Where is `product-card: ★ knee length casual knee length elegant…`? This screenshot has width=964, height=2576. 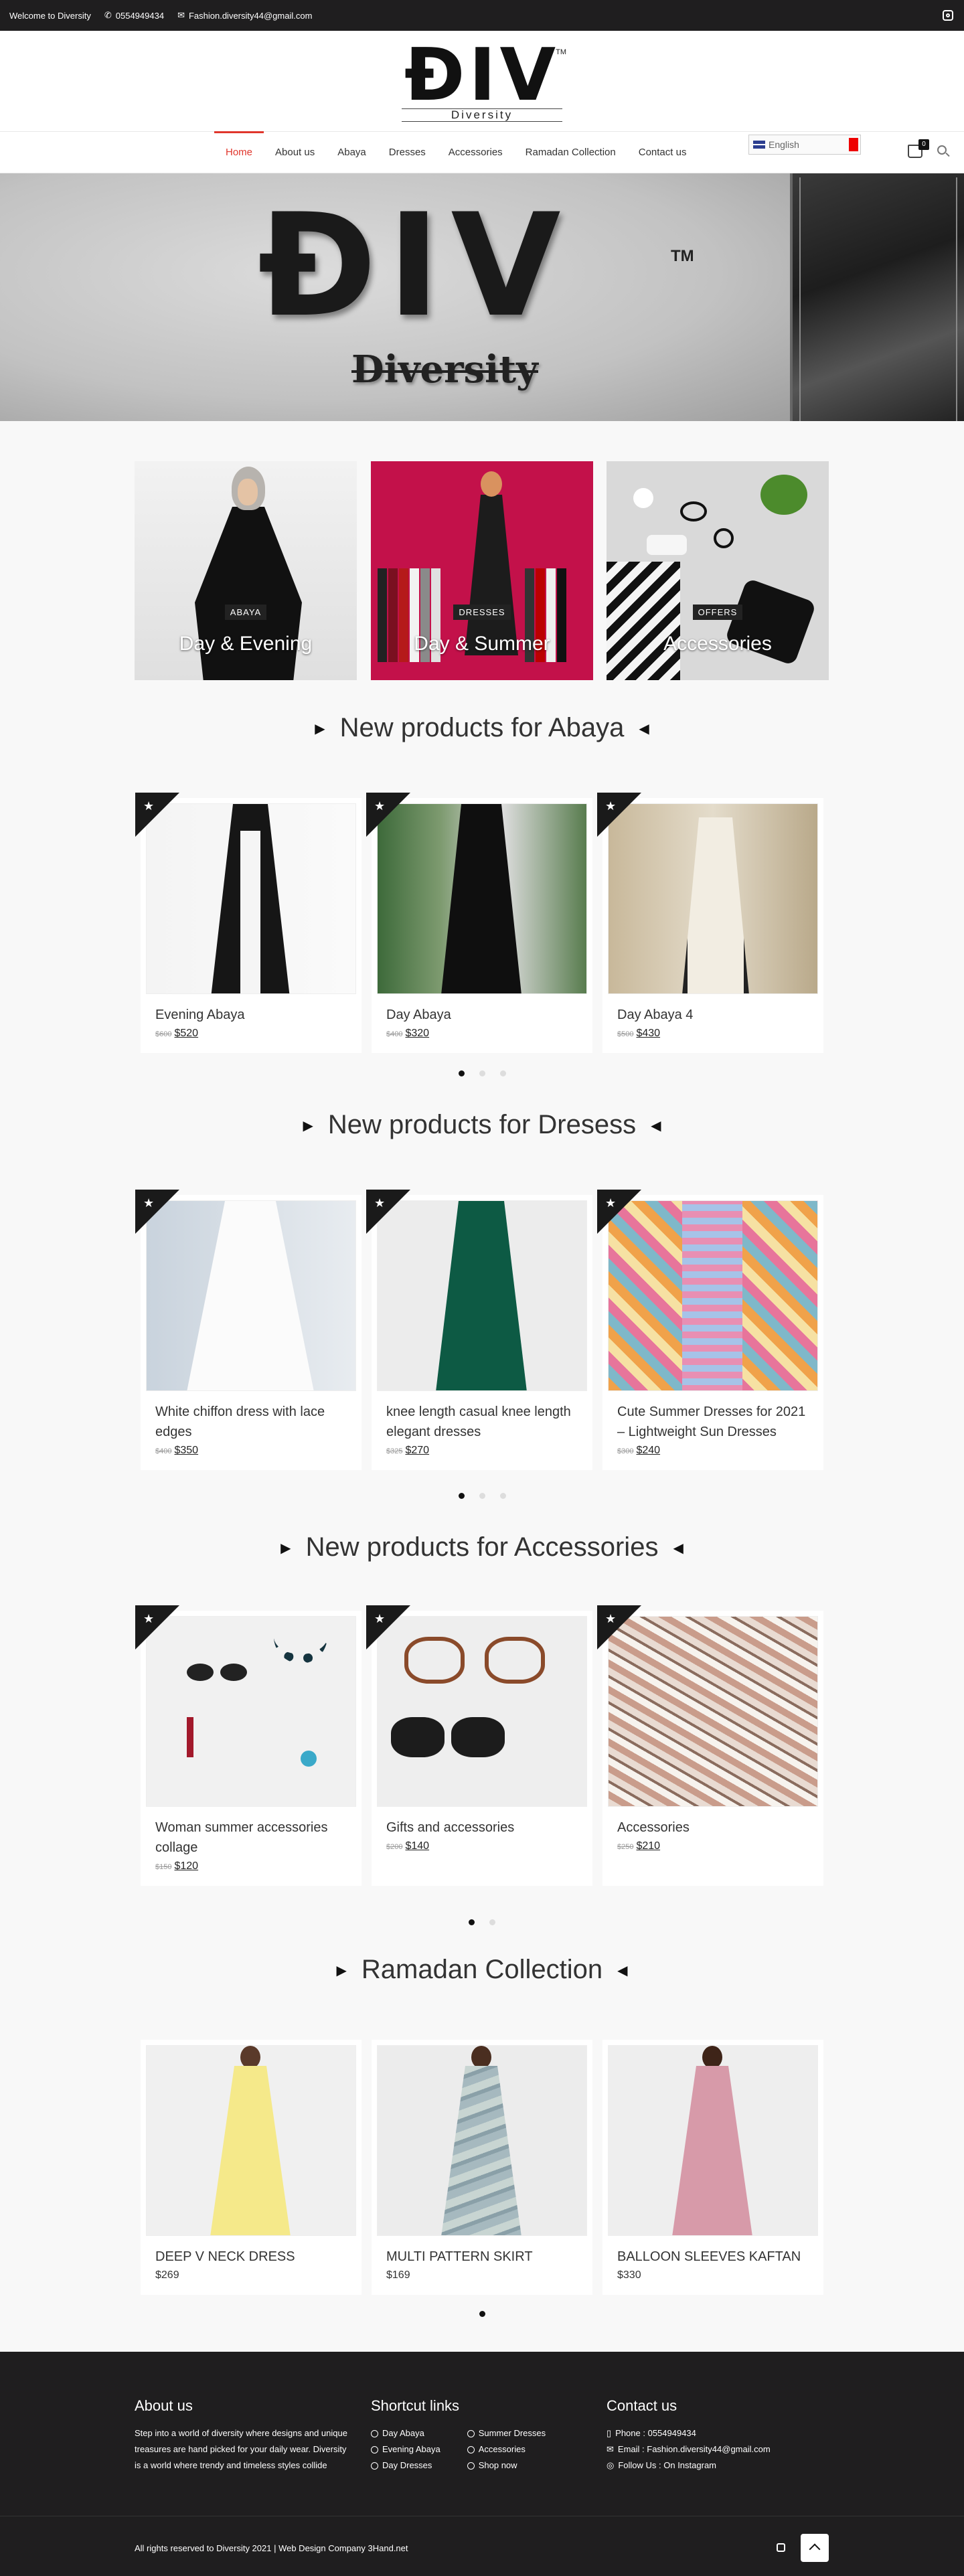 product-card: ★ knee length casual knee length elegant… is located at coordinates (479, 1330).